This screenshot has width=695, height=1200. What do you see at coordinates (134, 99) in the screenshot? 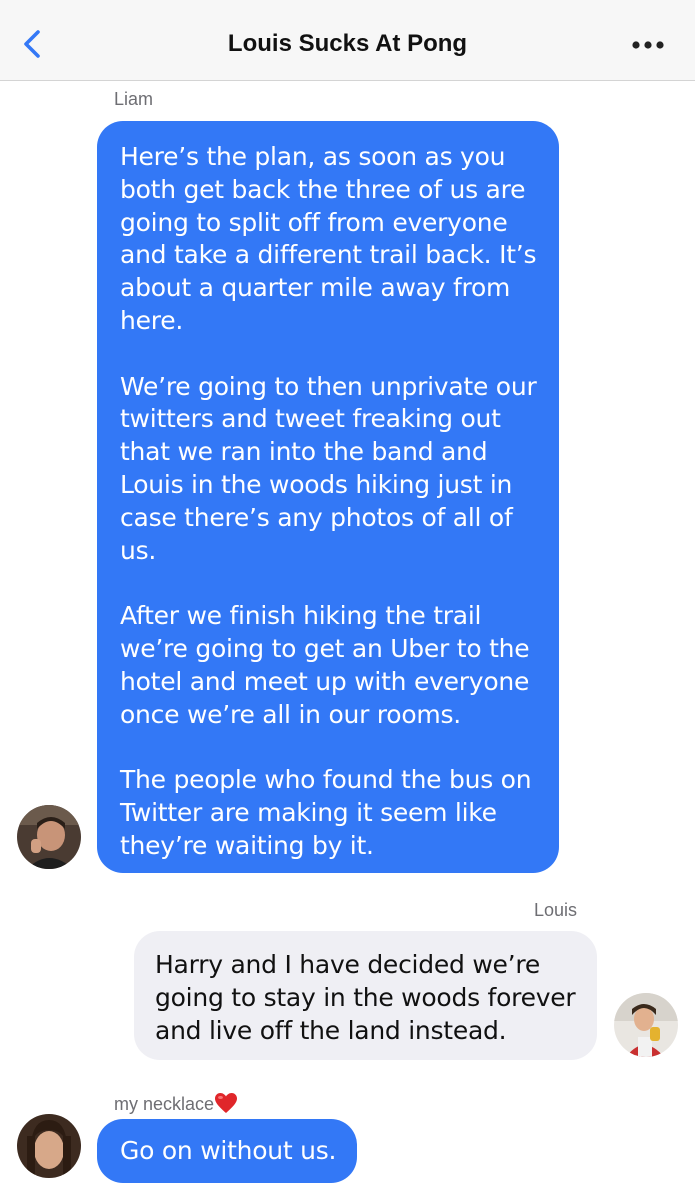
I see `sender-name-liam: Liam` at bounding box center [134, 99].